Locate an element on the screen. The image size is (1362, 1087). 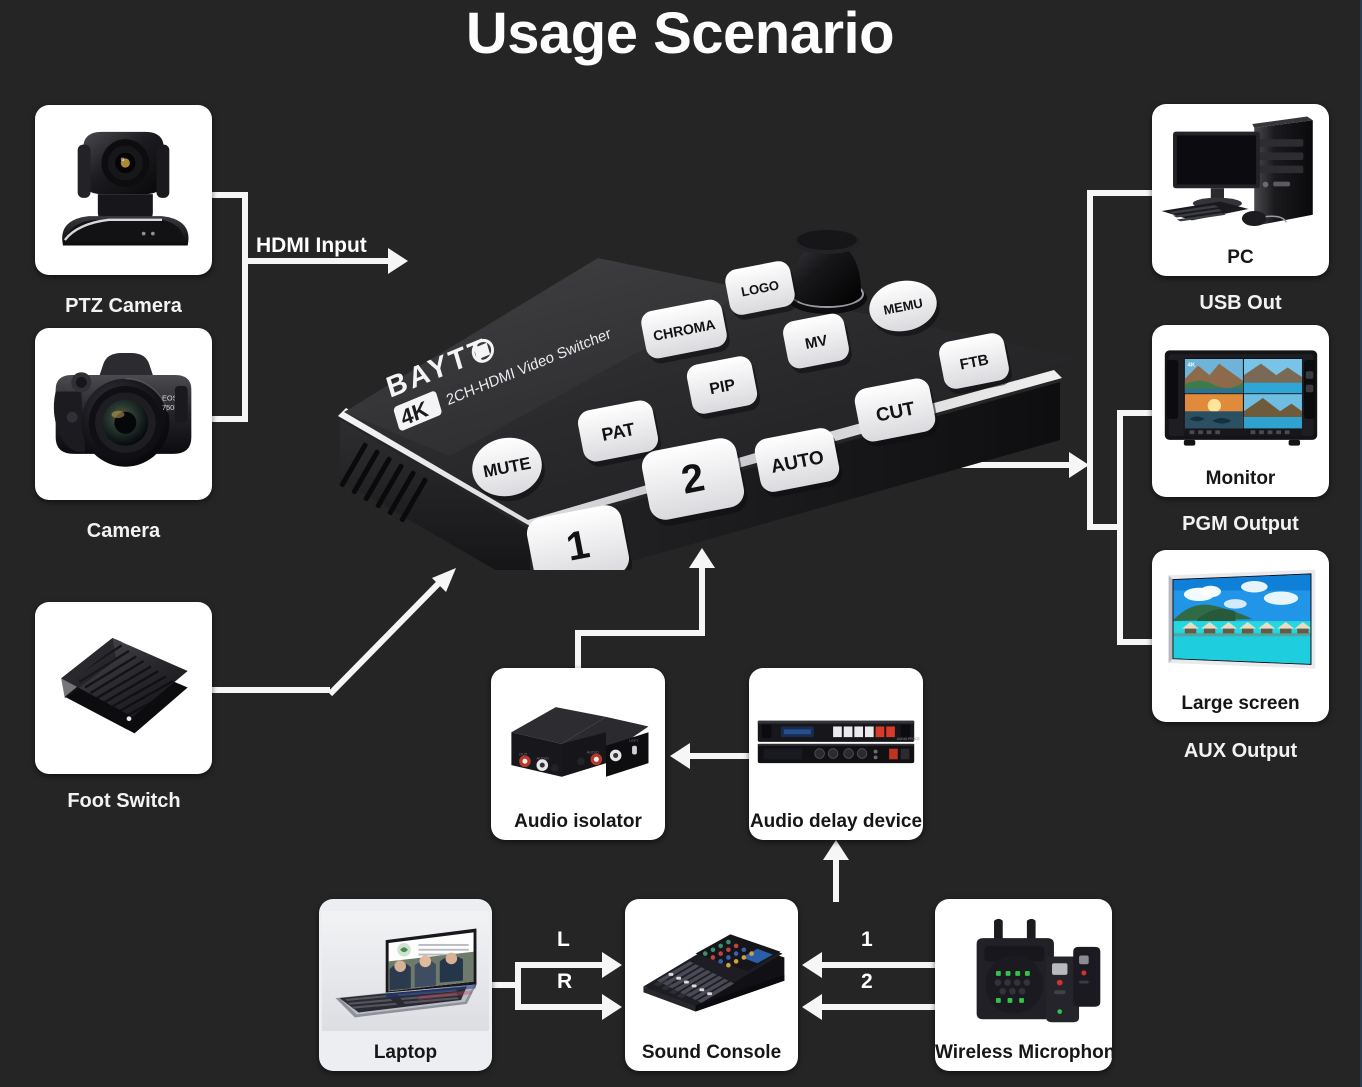
svg-text: 4K is located at coordinates (1191, 365).